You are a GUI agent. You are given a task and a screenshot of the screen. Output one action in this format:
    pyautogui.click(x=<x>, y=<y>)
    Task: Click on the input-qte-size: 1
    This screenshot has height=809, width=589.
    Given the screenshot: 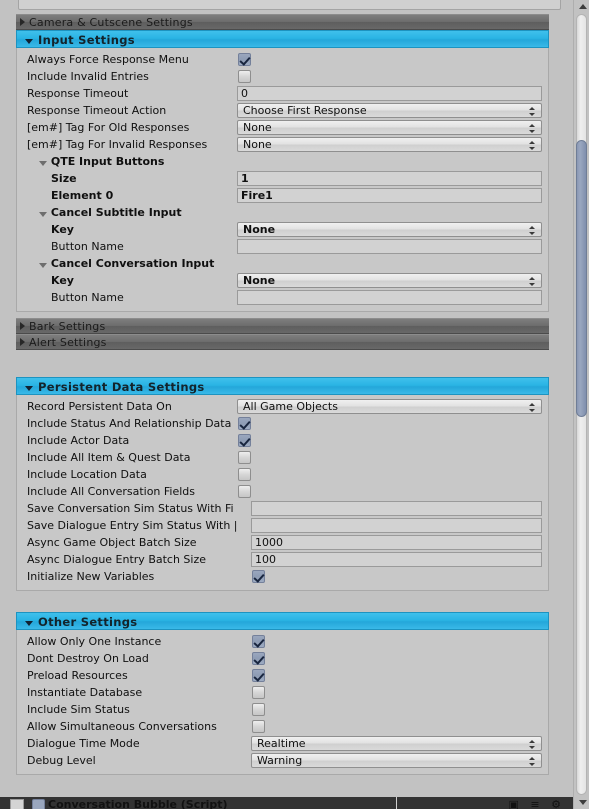 What is the action you would take?
    pyautogui.click(x=389, y=178)
    